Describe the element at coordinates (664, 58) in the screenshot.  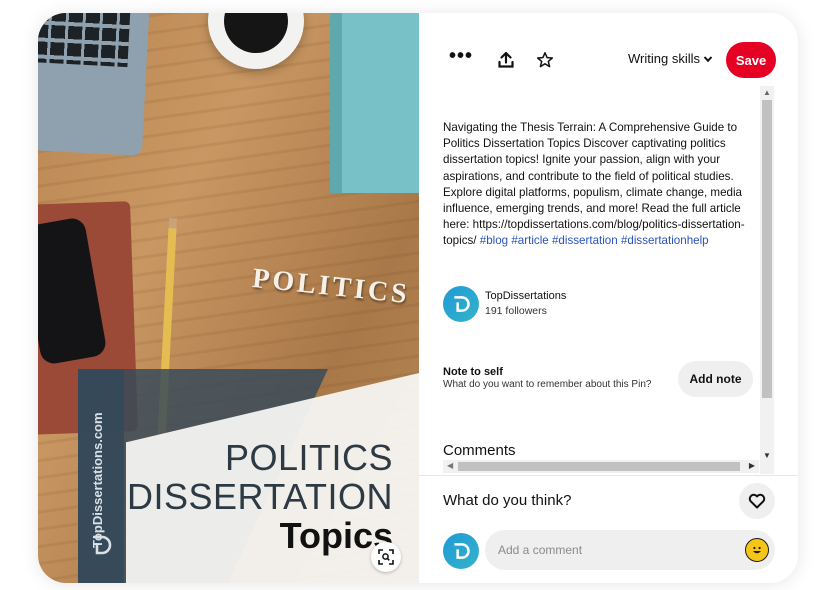
I see `board-select-label: Writing skills` at that location.